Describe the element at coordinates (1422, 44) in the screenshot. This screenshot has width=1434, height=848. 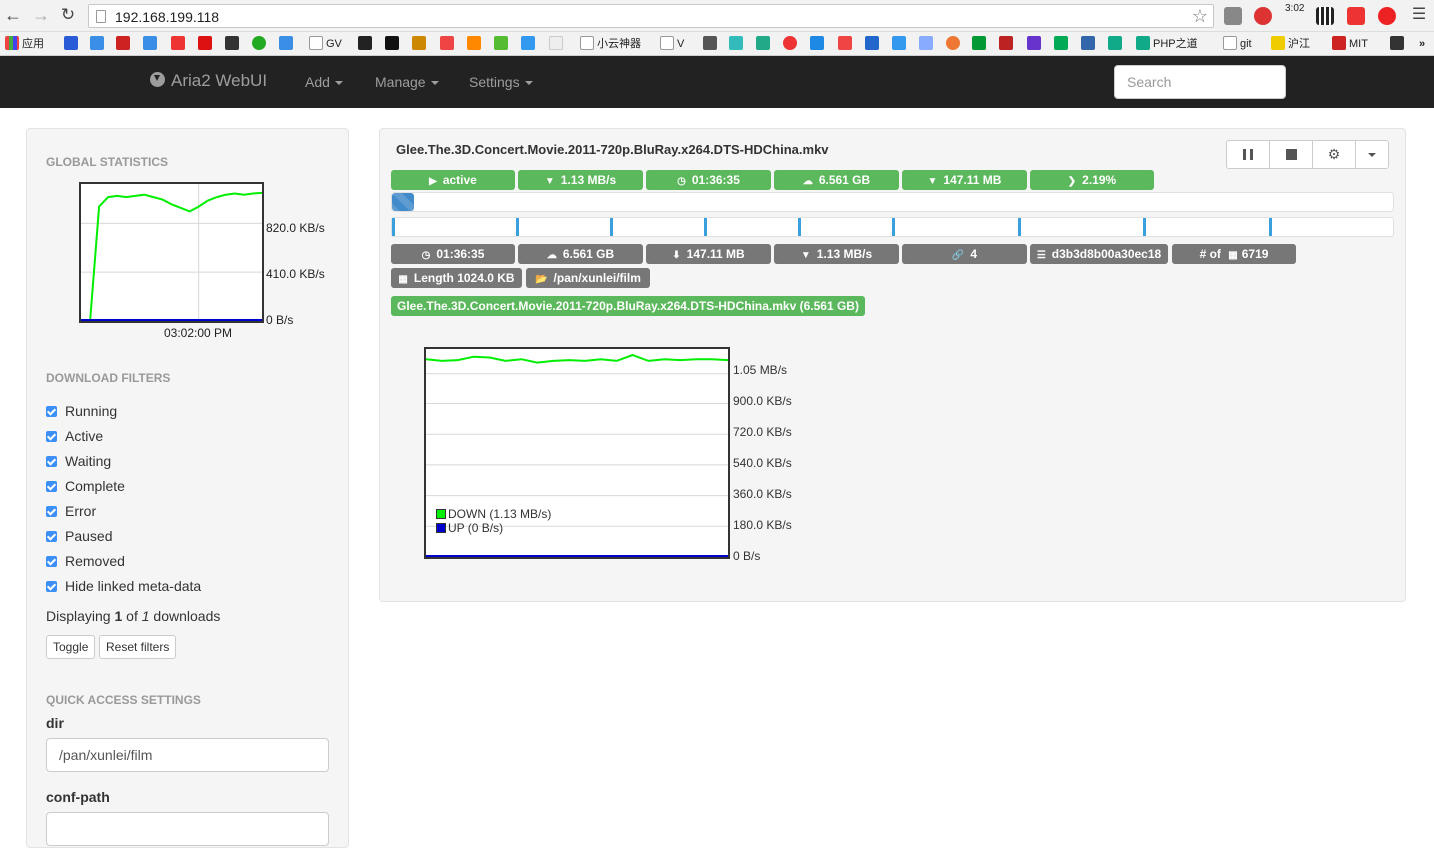
I see `bookmarks-more: »` at that location.